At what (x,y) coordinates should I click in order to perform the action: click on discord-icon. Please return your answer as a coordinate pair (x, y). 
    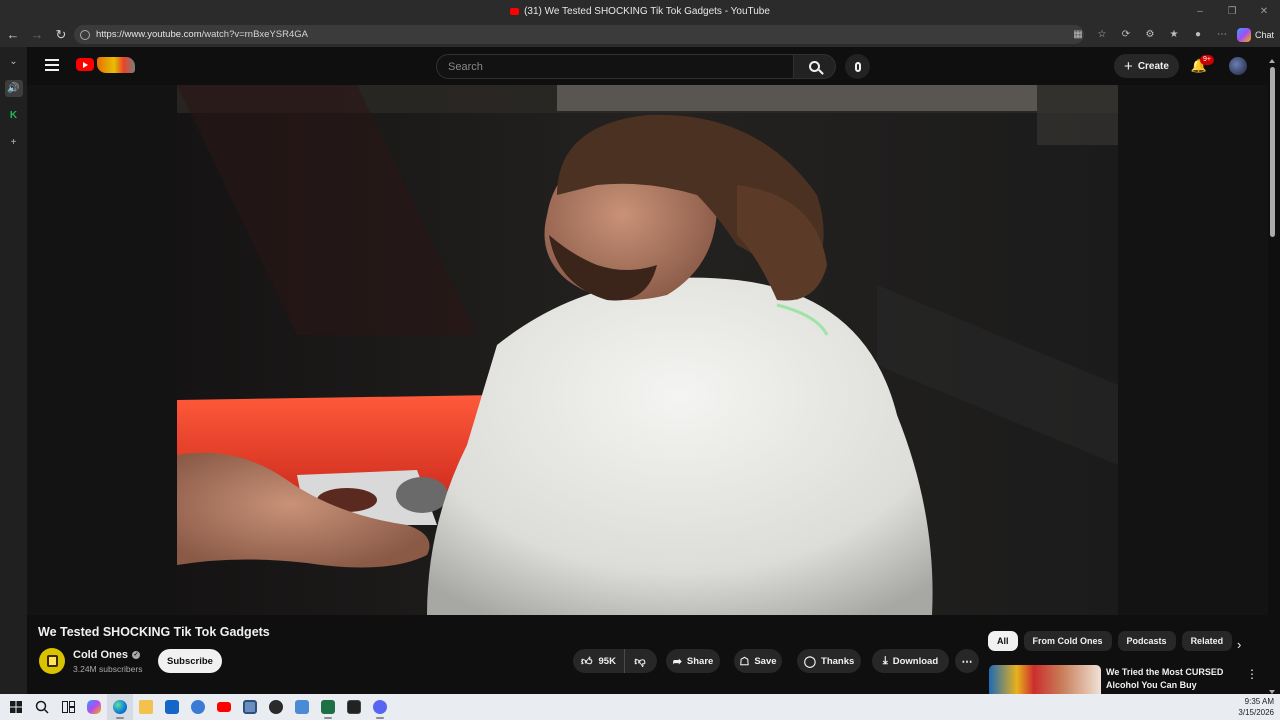
    Looking at the image, I should click on (380, 707).